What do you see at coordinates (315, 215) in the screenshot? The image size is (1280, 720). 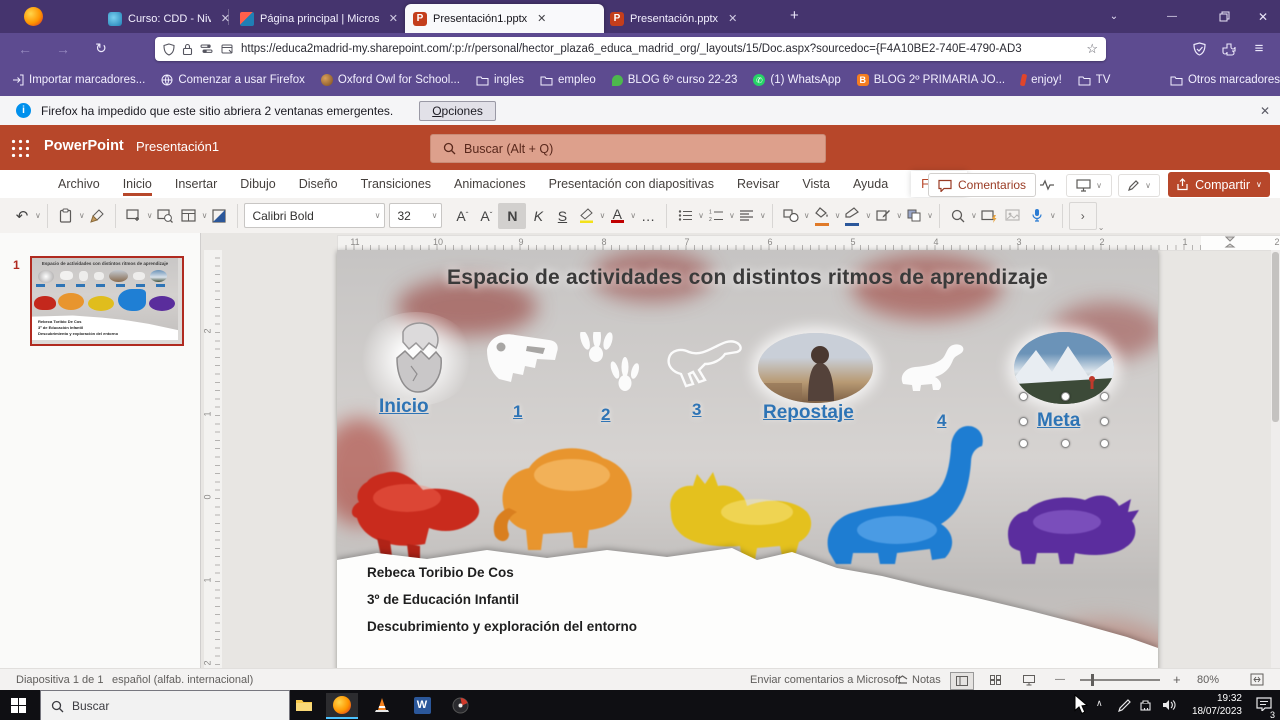 I see `font-name-combo: Calibri Bold ∨` at bounding box center [315, 215].